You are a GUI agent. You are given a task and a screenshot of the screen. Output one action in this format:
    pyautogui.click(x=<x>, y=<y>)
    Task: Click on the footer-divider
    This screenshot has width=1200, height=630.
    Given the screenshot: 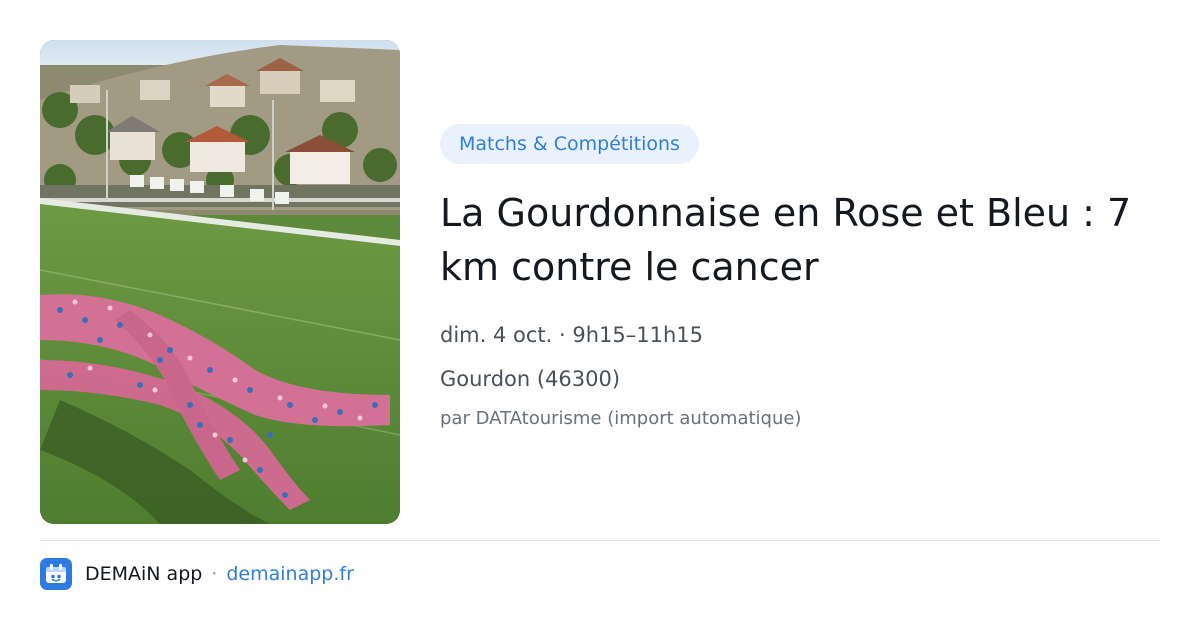 What is the action you would take?
    pyautogui.click(x=600, y=540)
    